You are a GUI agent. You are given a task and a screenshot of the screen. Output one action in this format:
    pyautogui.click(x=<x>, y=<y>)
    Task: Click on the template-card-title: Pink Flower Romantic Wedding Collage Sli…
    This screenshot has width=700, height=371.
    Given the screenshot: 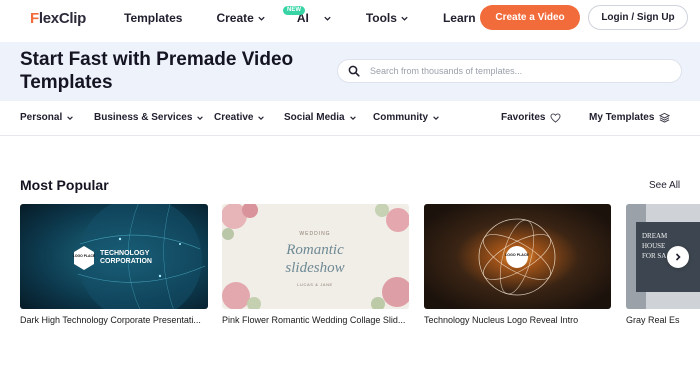 What is the action you would take?
    pyautogui.click(x=316, y=320)
    